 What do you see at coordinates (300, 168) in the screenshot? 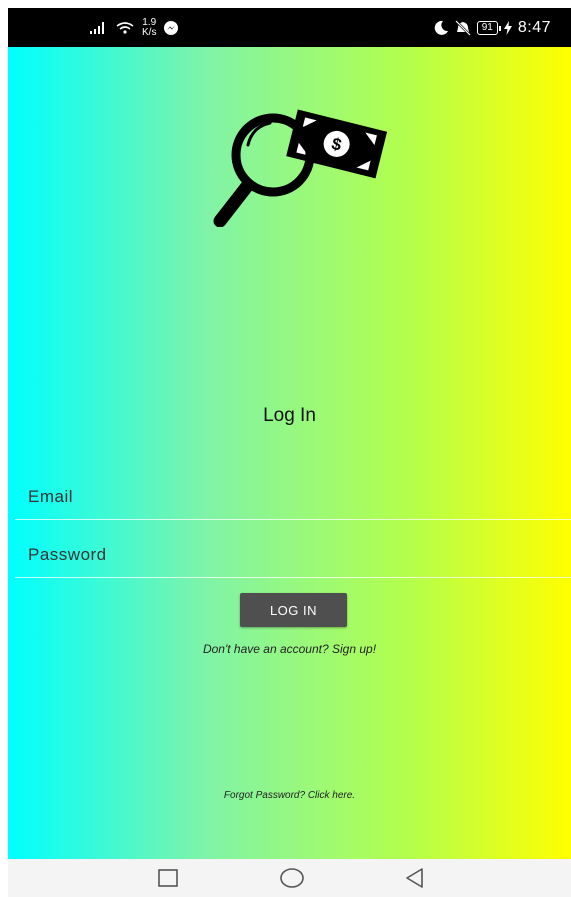
I see `magnifier-money-icon: $` at bounding box center [300, 168].